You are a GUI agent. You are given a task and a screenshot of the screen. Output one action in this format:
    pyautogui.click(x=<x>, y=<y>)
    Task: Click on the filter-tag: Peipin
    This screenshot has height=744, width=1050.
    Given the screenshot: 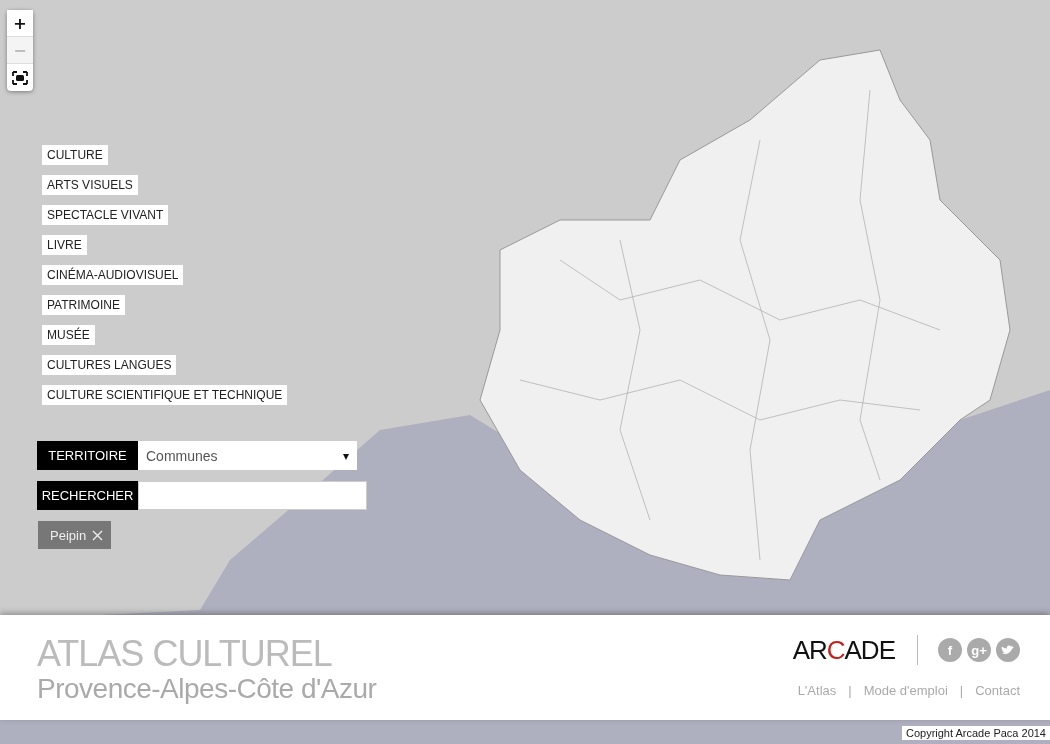 What is the action you would take?
    pyautogui.click(x=75, y=535)
    